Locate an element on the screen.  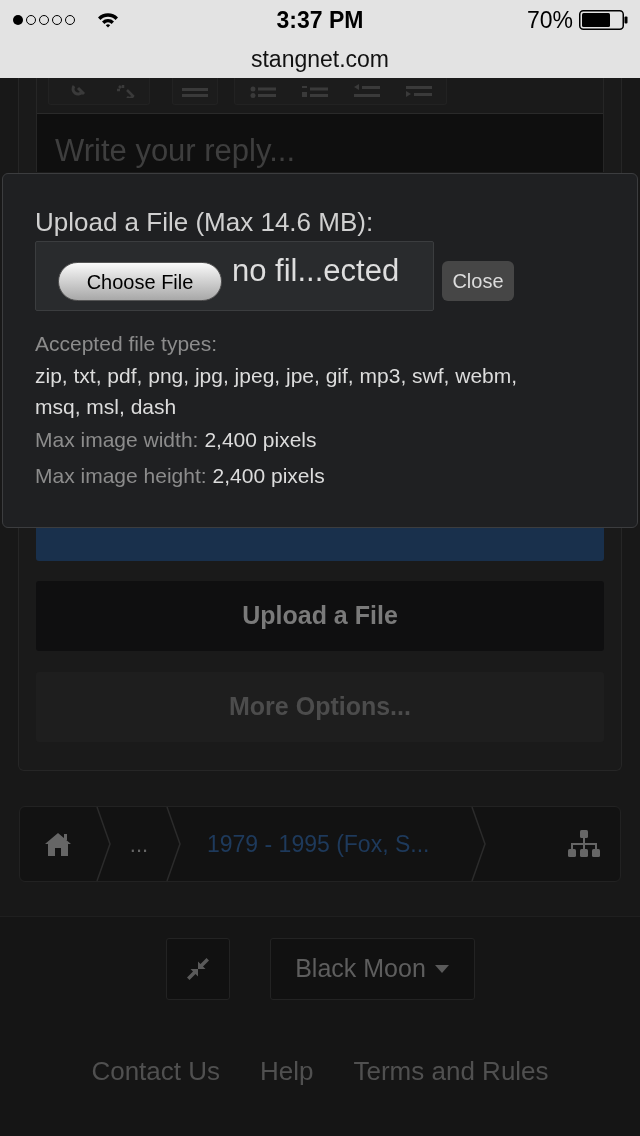
page-url: stangnet.com is located at coordinates (320, 59).